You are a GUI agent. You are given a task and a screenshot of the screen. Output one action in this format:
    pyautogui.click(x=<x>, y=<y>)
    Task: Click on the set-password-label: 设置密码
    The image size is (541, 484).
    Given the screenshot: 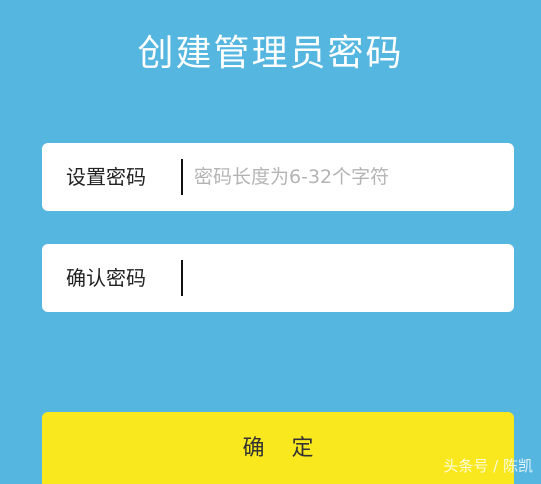 What is the action you would take?
    pyautogui.click(x=106, y=177)
    